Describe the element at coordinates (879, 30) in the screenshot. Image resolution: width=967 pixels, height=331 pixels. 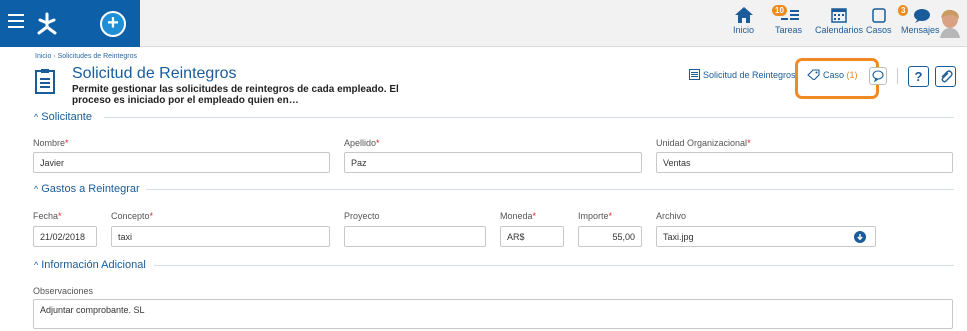
I see `nav-casos-label: Casos` at that location.